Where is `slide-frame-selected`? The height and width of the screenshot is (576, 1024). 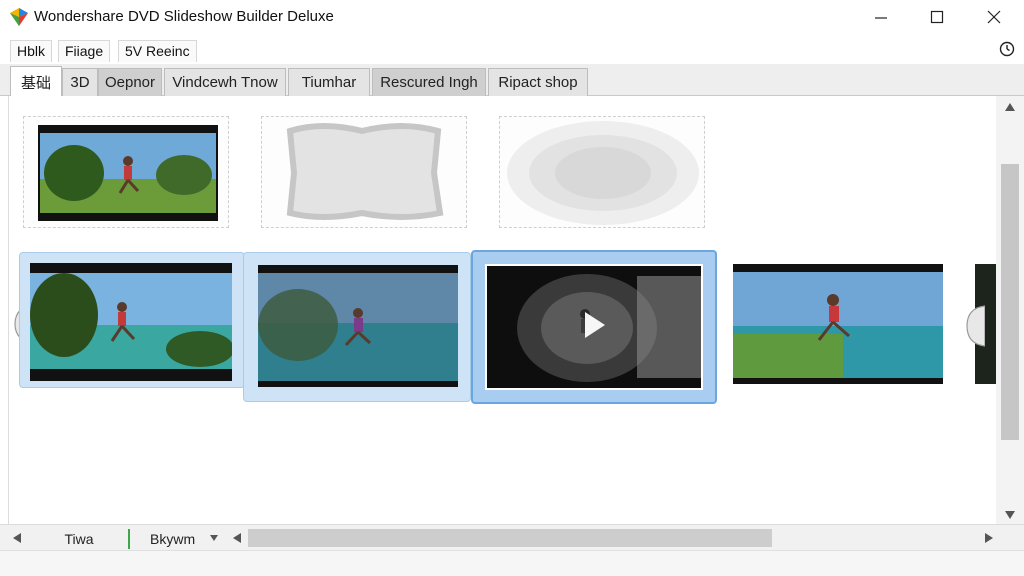
slide-frame-selected is located at coordinates (594, 327).